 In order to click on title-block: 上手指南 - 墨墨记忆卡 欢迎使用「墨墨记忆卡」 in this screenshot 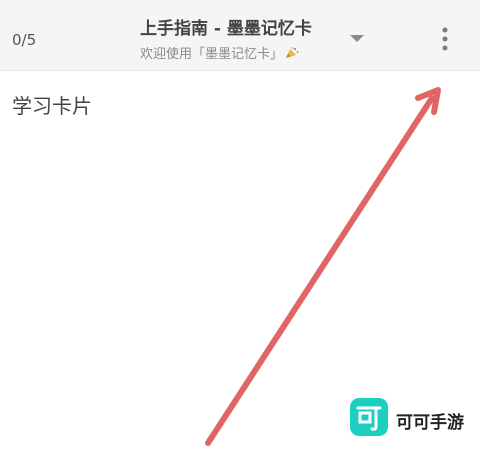, I will do `click(240, 38)`.